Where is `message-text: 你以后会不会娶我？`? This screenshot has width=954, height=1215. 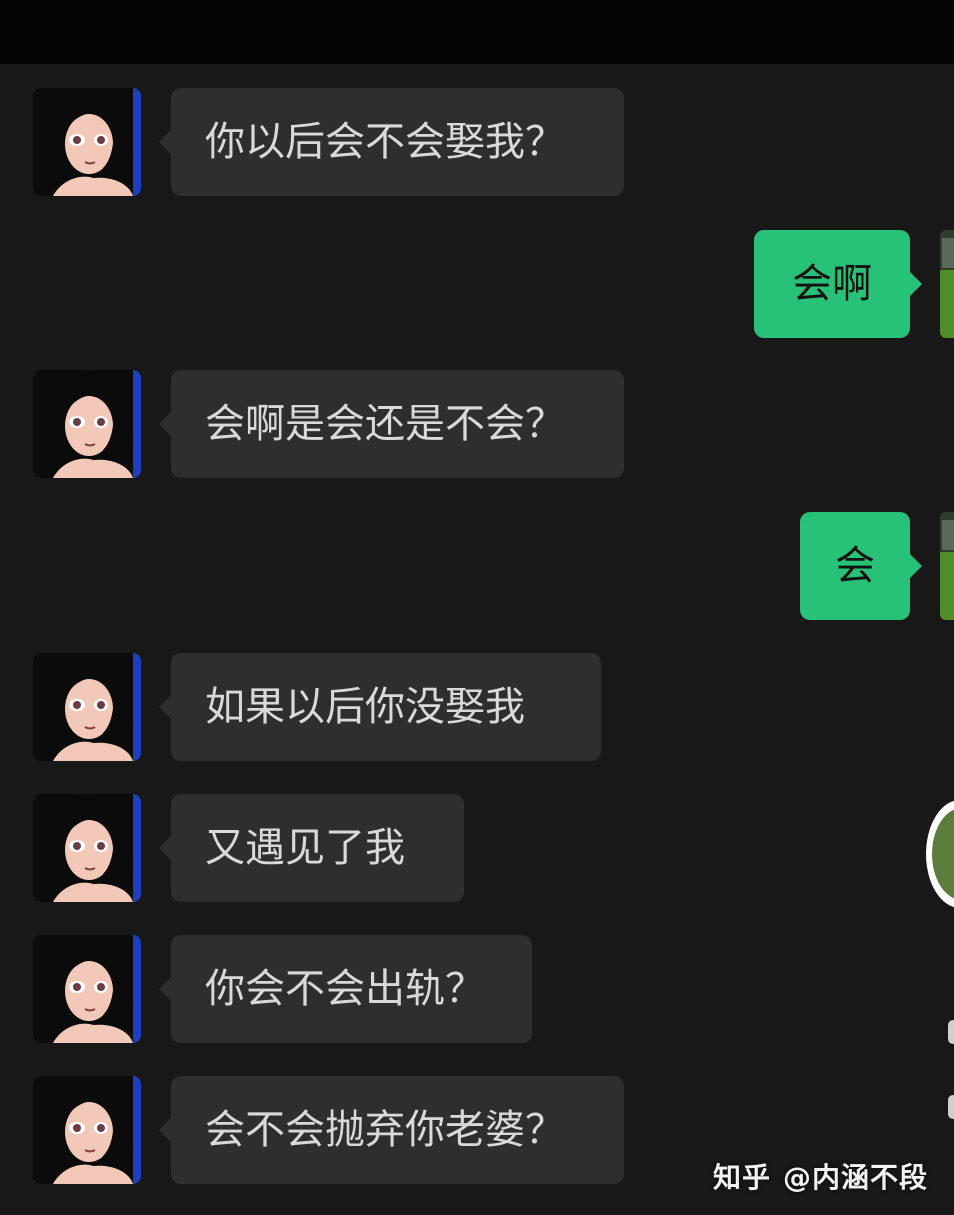 message-text: 你以后会不会娶我？ is located at coordinates (385, 142).